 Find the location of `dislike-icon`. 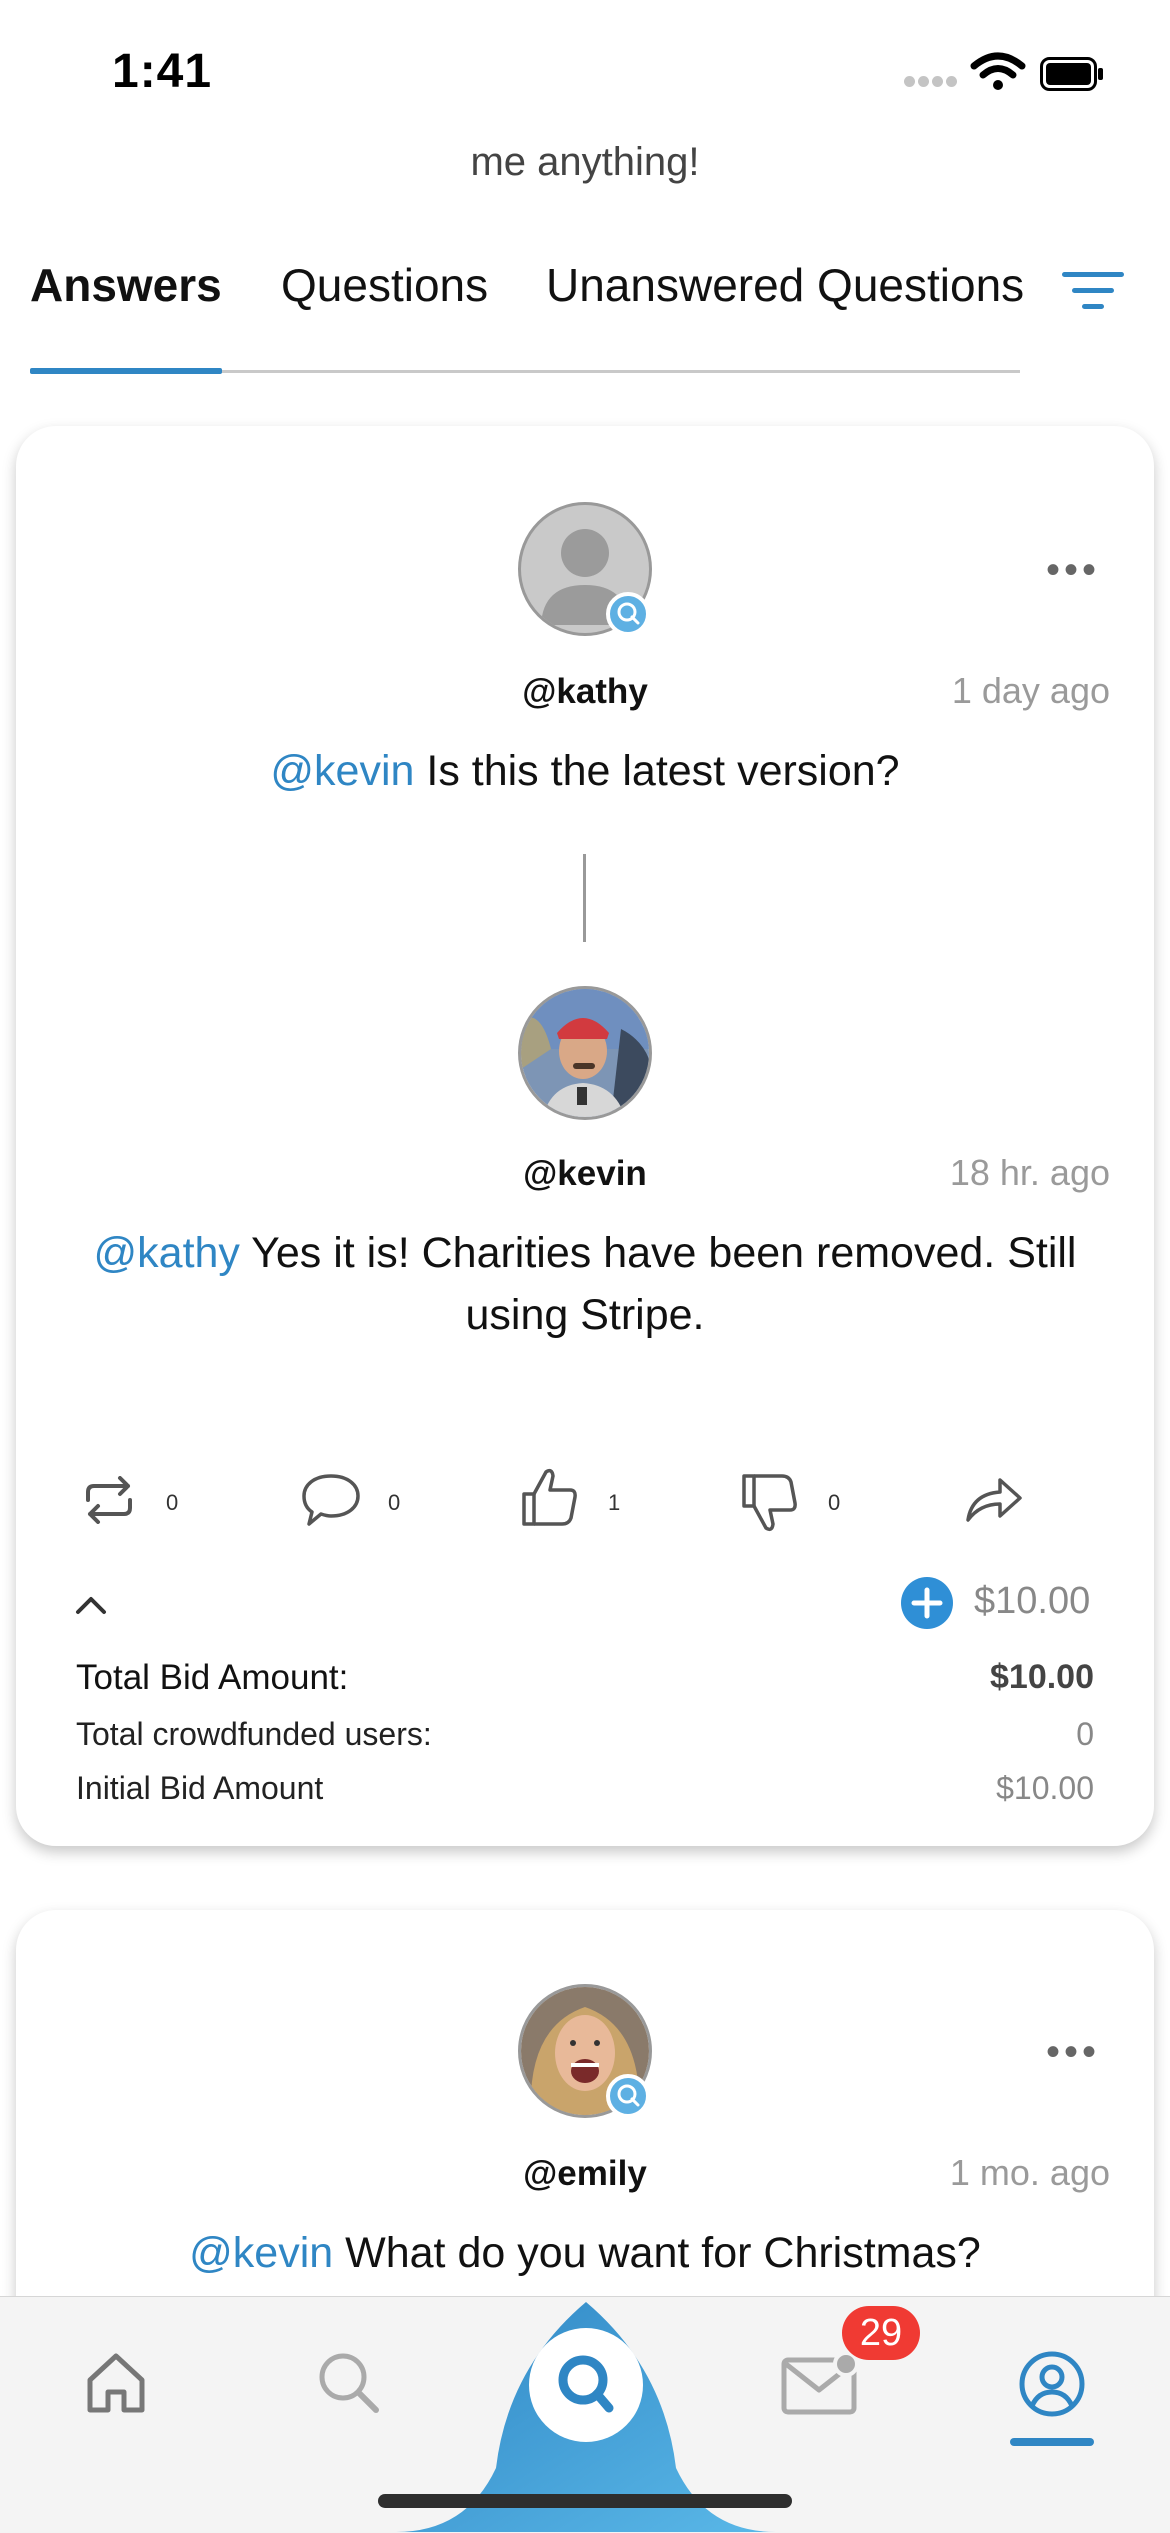

dislike-icon is located at coordinates (770, 1503).